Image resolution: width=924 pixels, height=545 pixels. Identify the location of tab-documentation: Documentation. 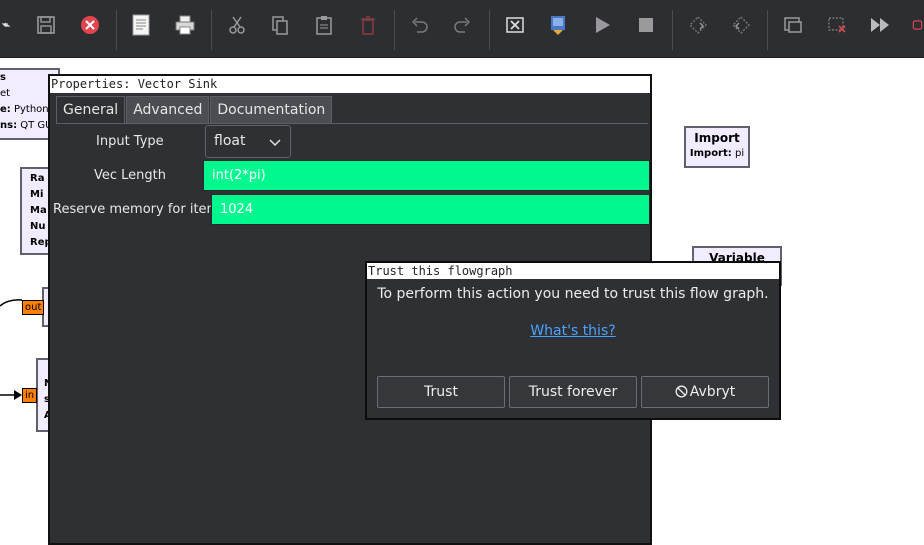
(271, 110).